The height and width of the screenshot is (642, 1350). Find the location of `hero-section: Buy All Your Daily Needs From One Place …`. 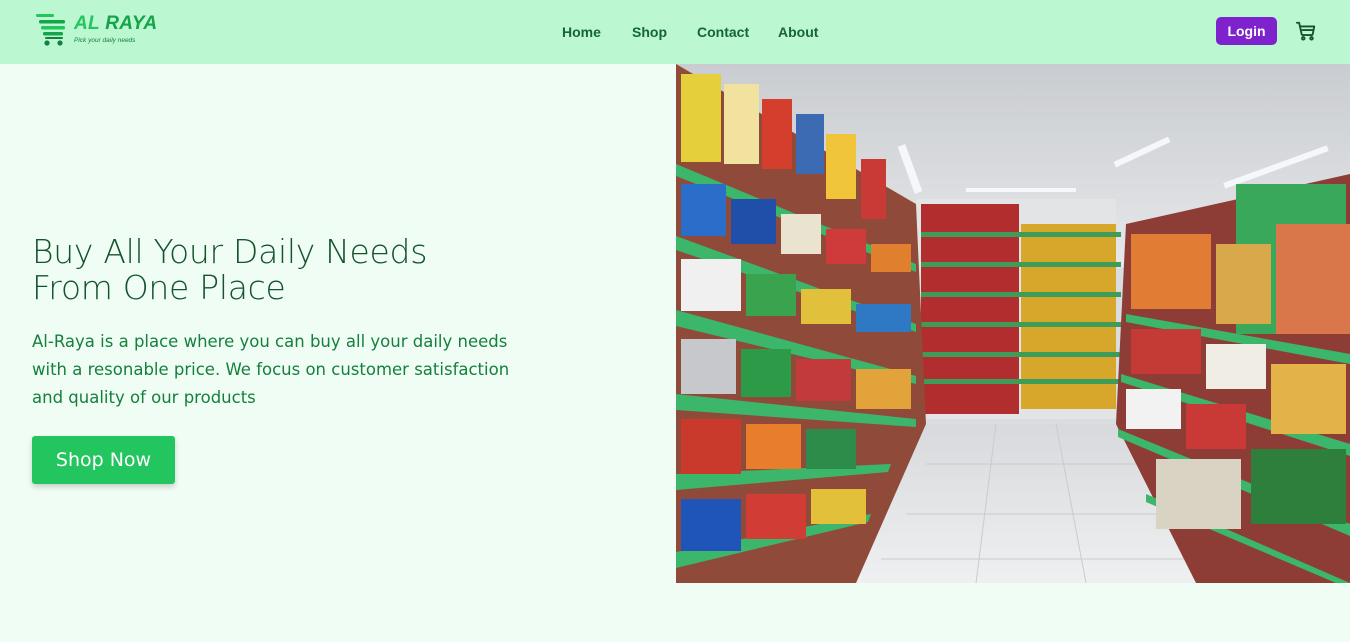

hero-section: Buy All Your Daily Needs From One Place … is located at coordinates (292, 323).